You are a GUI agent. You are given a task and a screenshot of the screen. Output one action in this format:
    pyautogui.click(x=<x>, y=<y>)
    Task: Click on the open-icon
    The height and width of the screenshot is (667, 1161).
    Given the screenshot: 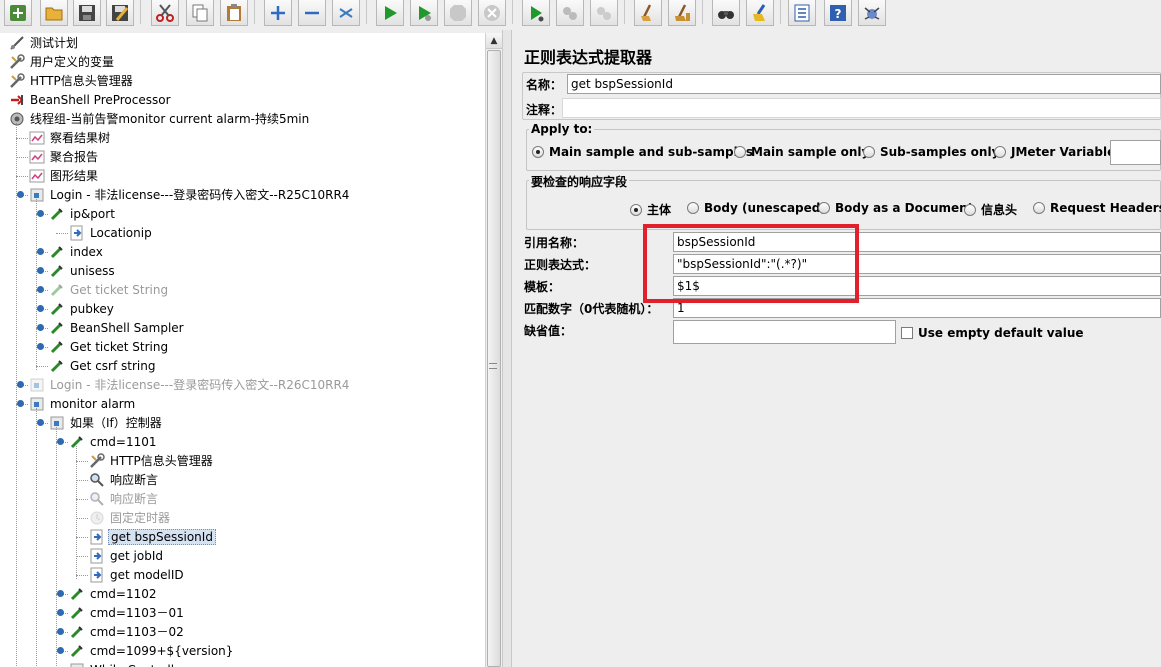 What is the action you would take?
    pyautogui.click(x=54, y=13)
    